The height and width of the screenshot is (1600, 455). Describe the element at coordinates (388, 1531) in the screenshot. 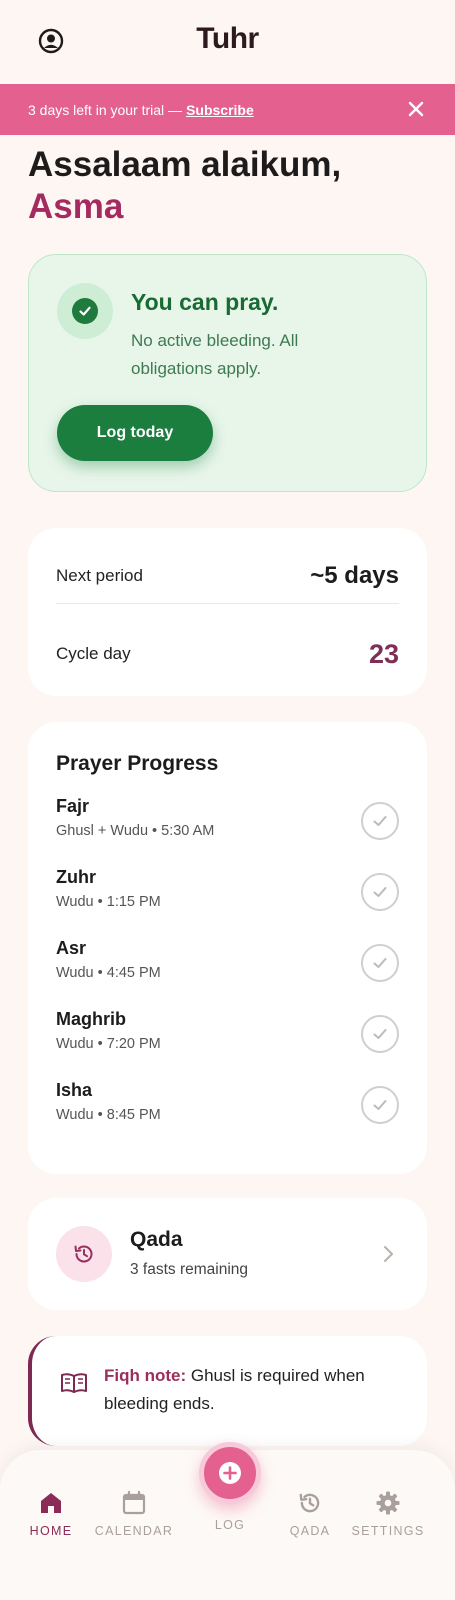

I see `nav-settings-label: SETTINGS` at that location.